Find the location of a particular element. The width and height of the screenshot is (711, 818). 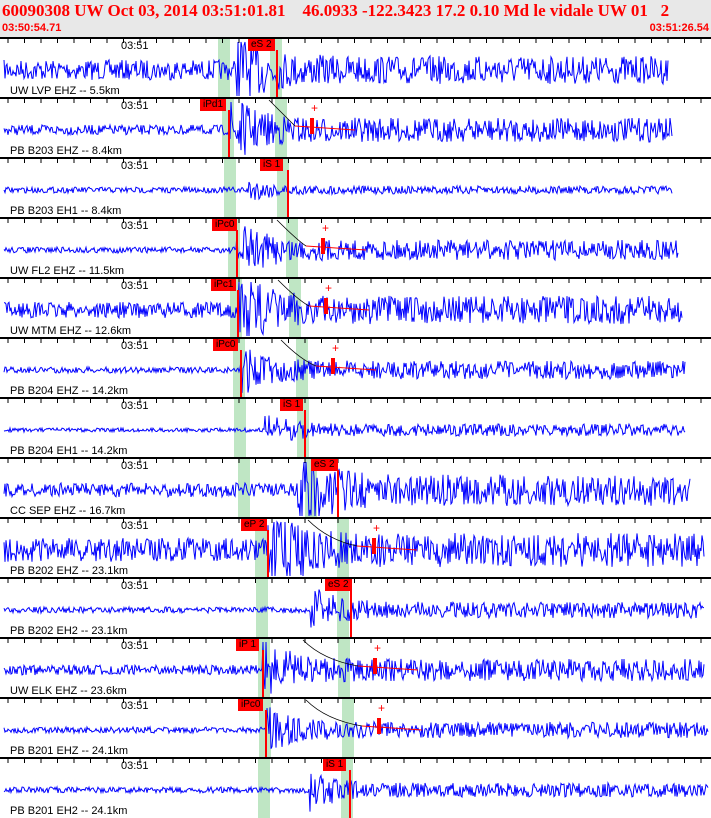

station-label: UW FL2 EHZ -- 11.5km is located at coordinates (67, 271).